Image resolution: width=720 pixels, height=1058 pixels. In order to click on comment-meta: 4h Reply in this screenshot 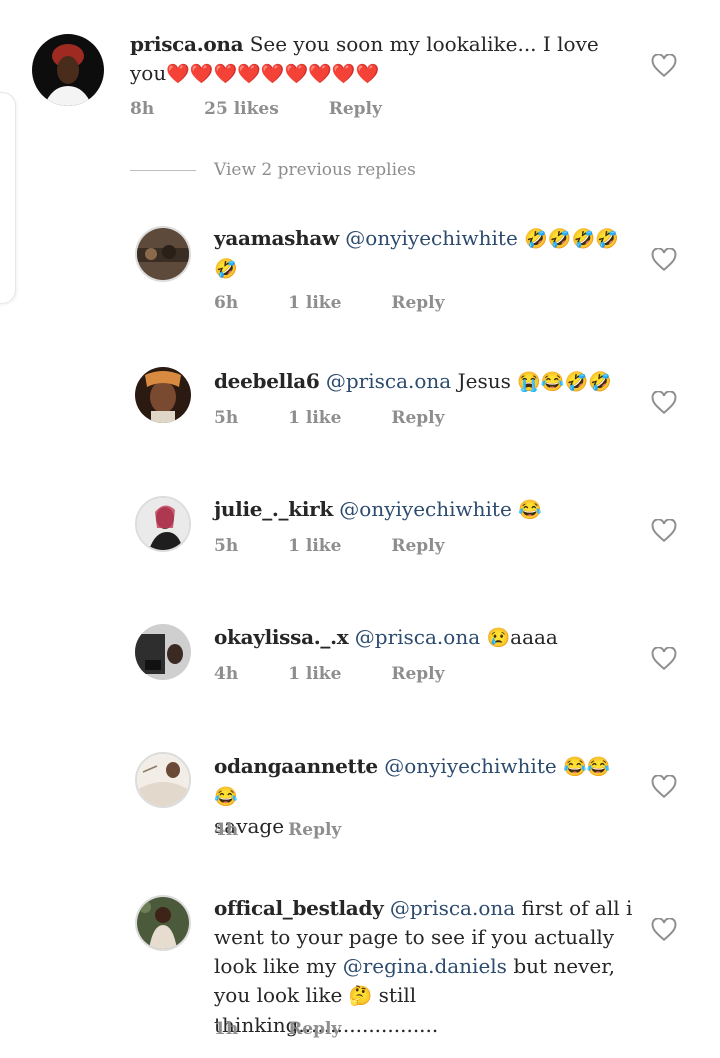, I will do `click(299, 830)`.